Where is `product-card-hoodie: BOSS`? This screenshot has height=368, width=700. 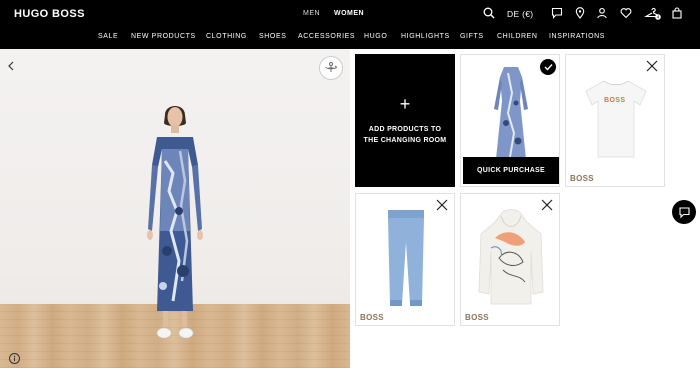 product-card-hoodie: BOSS is located at coordinates (510, 259).